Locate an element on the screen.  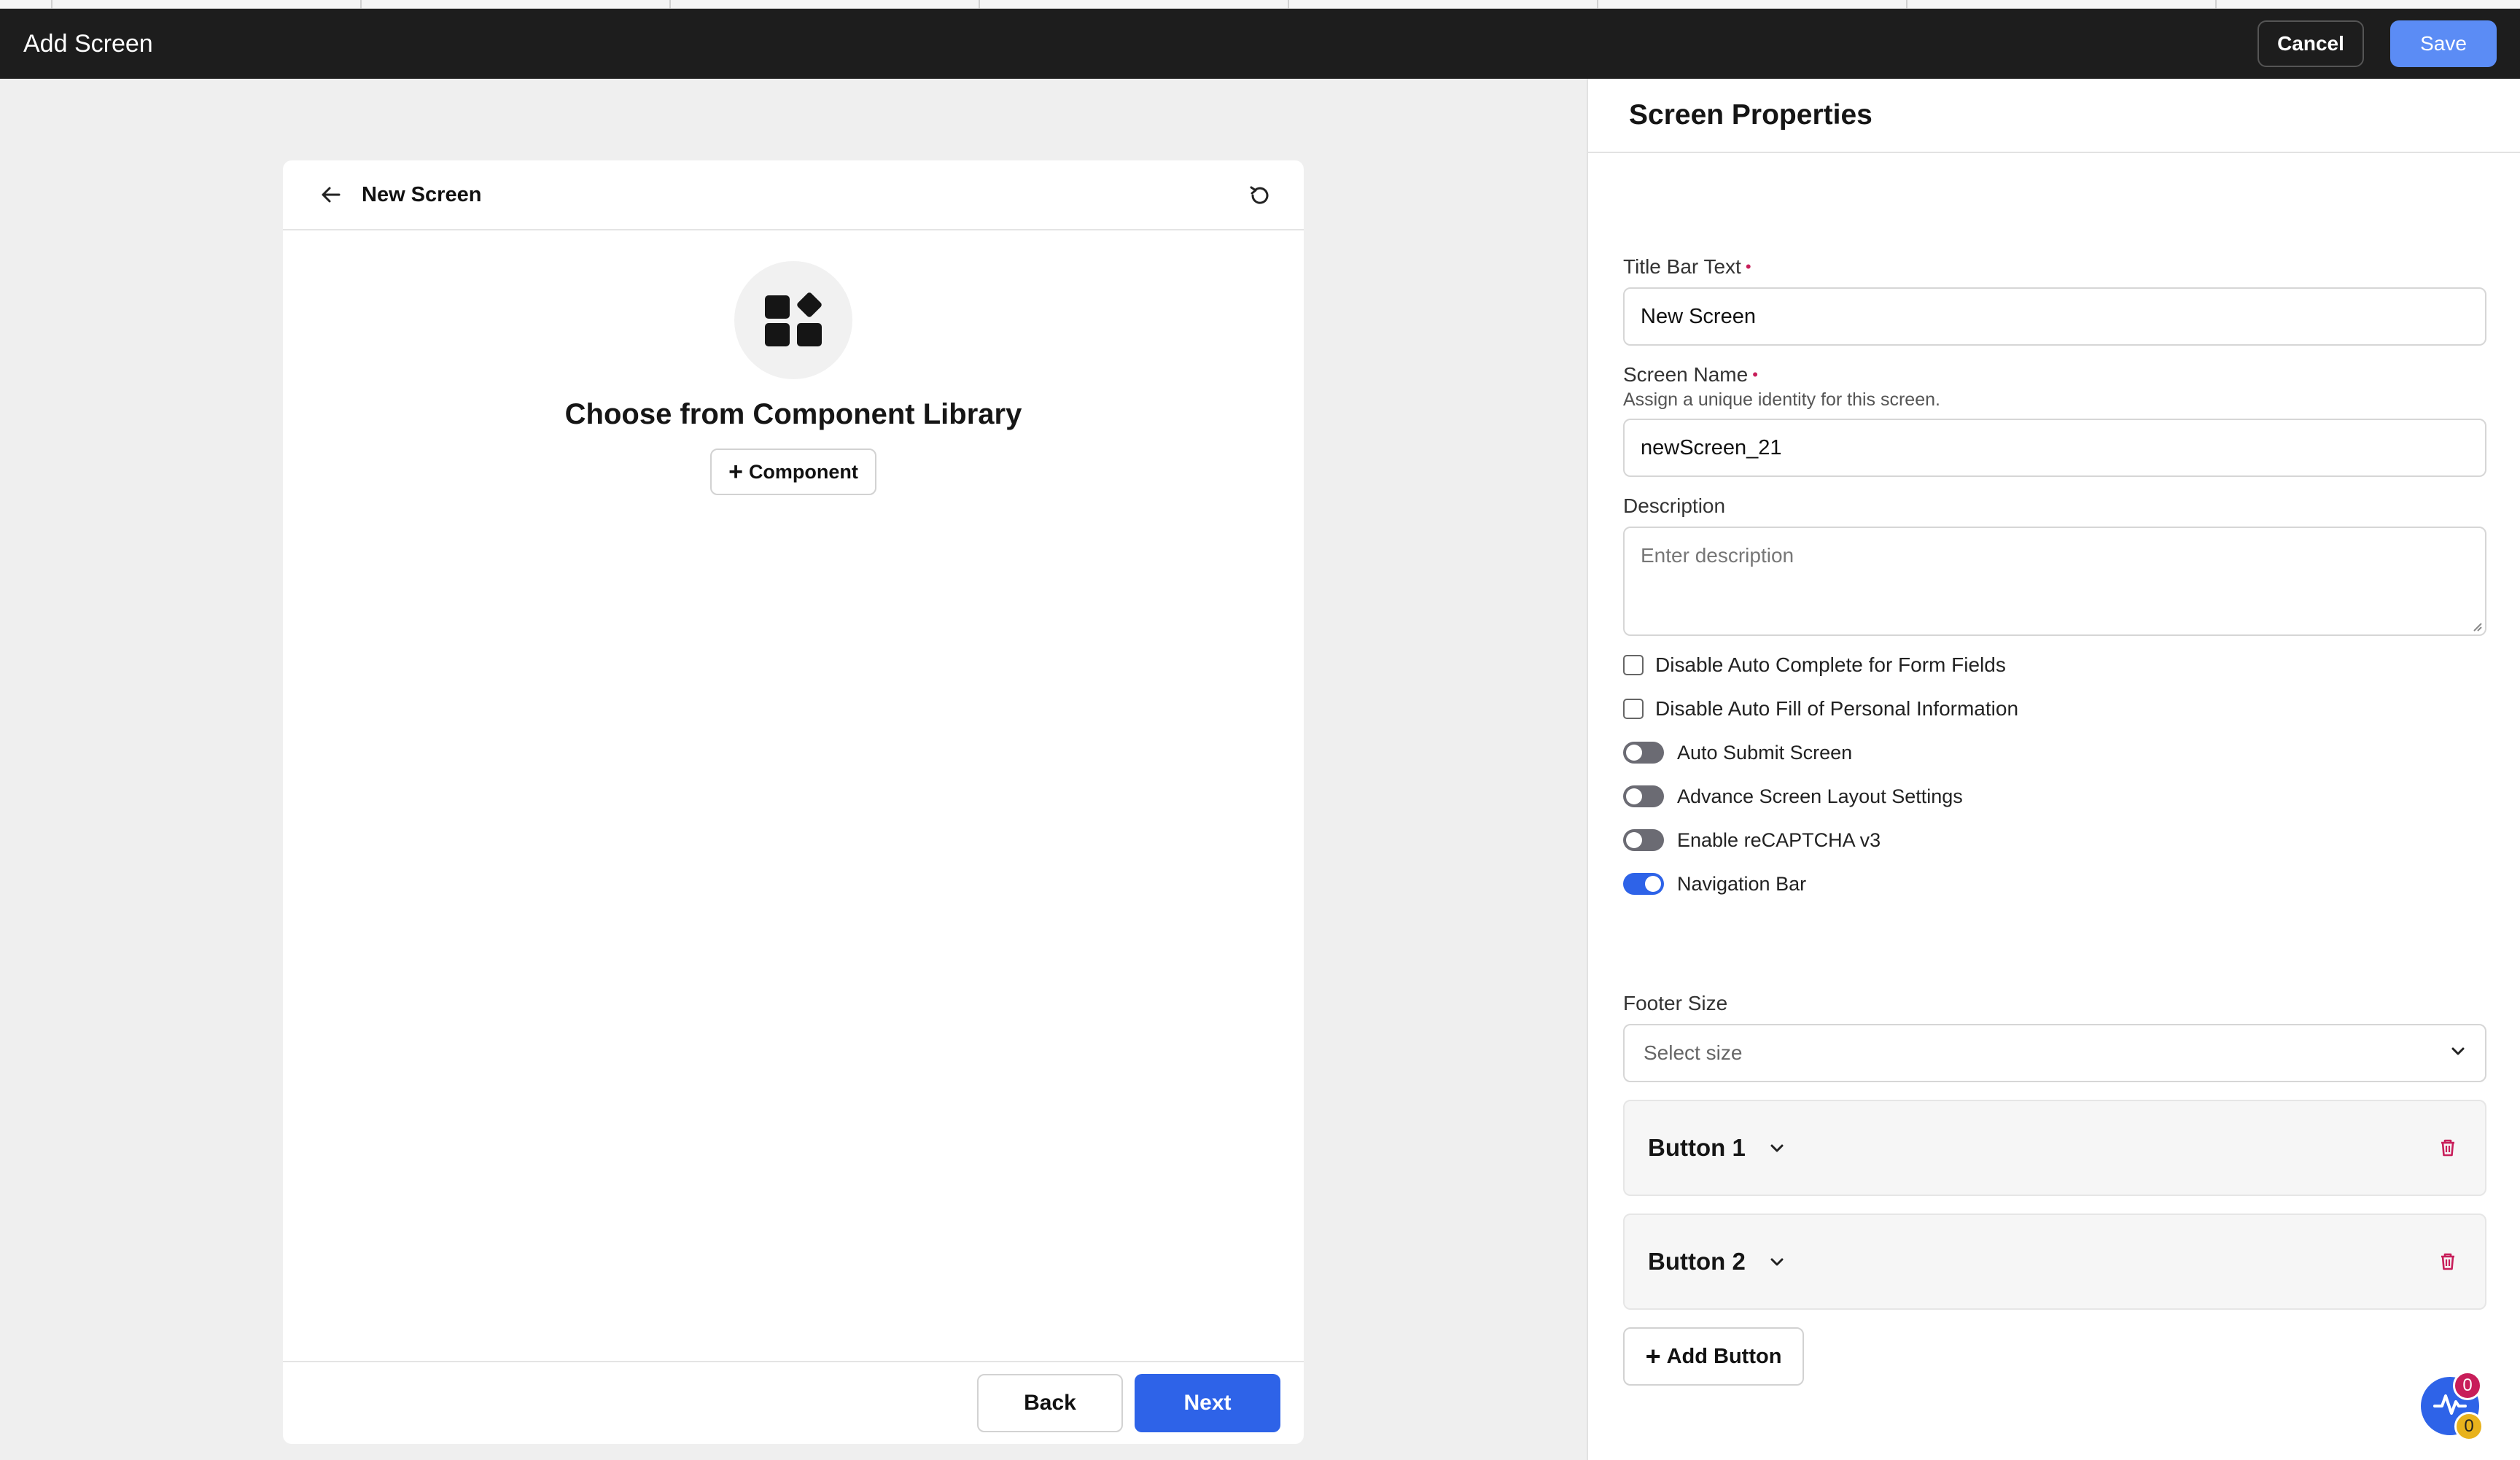
toggle-row-auto-submit: Auto Submit Screen is located at coordinates (1793, 752).